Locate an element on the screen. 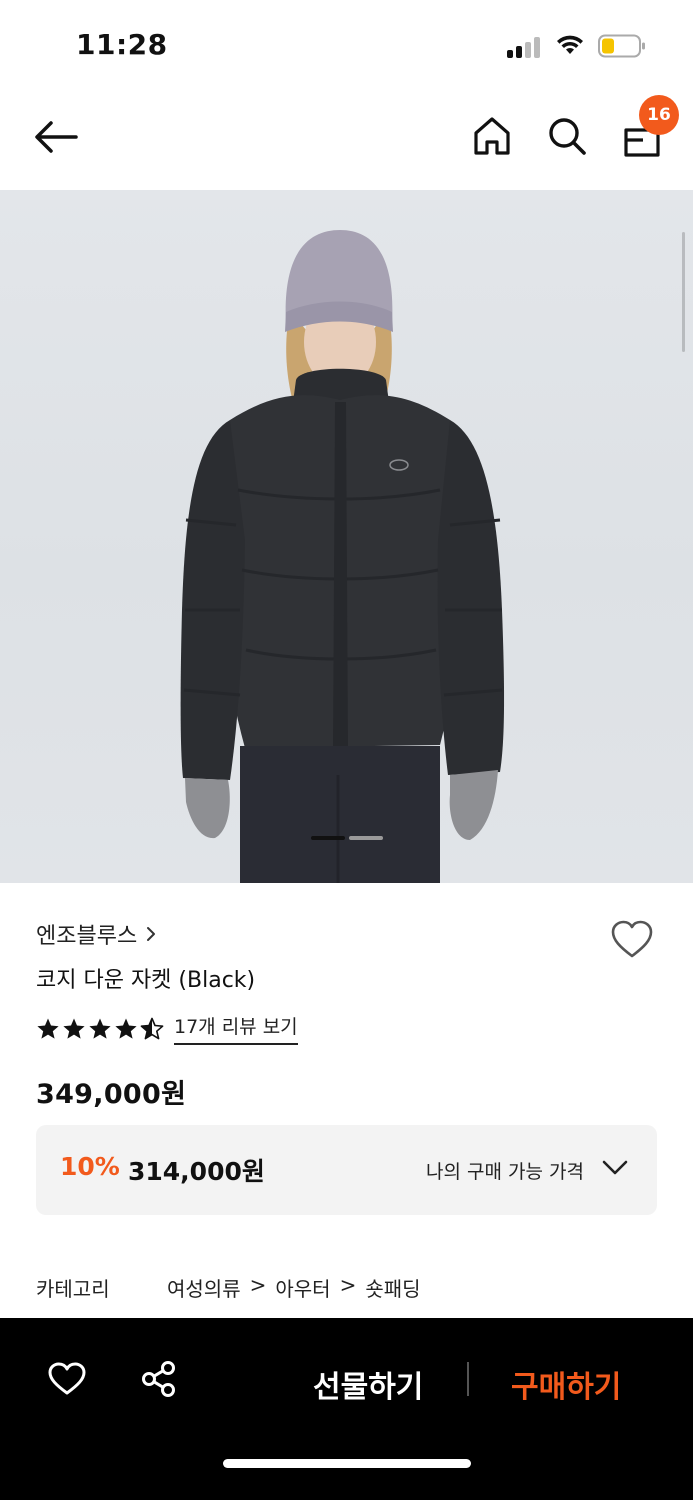 The height and width of the screenshot is (1500, 693). bottom-action-bar: 선물하기 구매하기 is located at coordinates (346, 1409).